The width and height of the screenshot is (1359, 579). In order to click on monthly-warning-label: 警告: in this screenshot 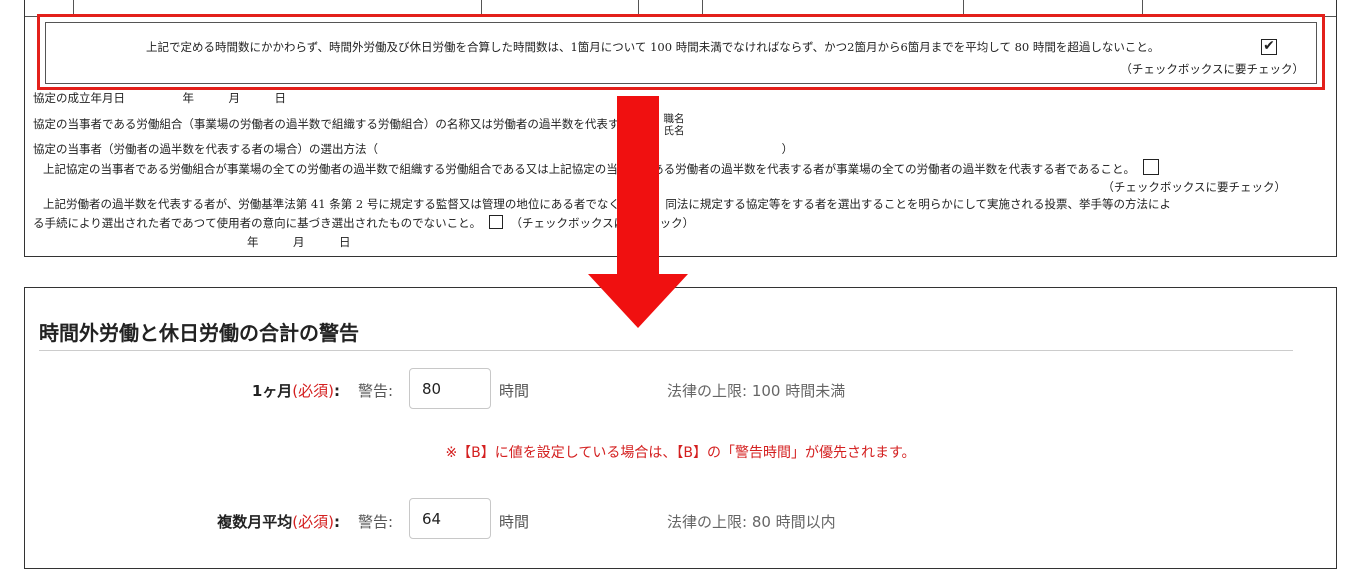, I will do `click(376, 391)`.